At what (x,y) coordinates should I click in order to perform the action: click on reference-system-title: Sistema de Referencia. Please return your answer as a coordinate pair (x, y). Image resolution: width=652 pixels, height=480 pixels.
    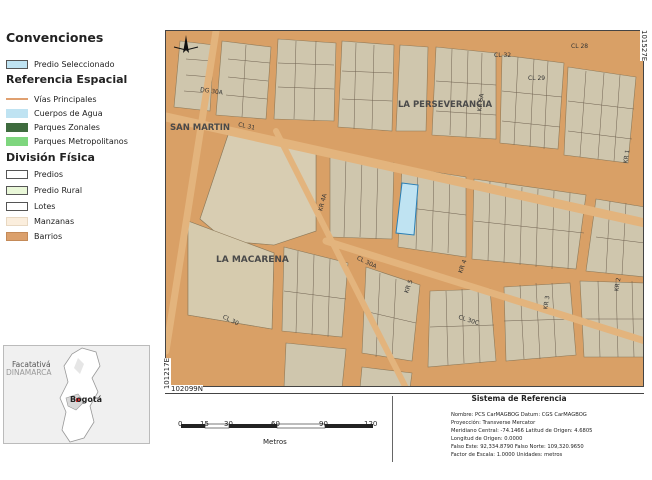
    Looking at the image, I should click on (519, 398).